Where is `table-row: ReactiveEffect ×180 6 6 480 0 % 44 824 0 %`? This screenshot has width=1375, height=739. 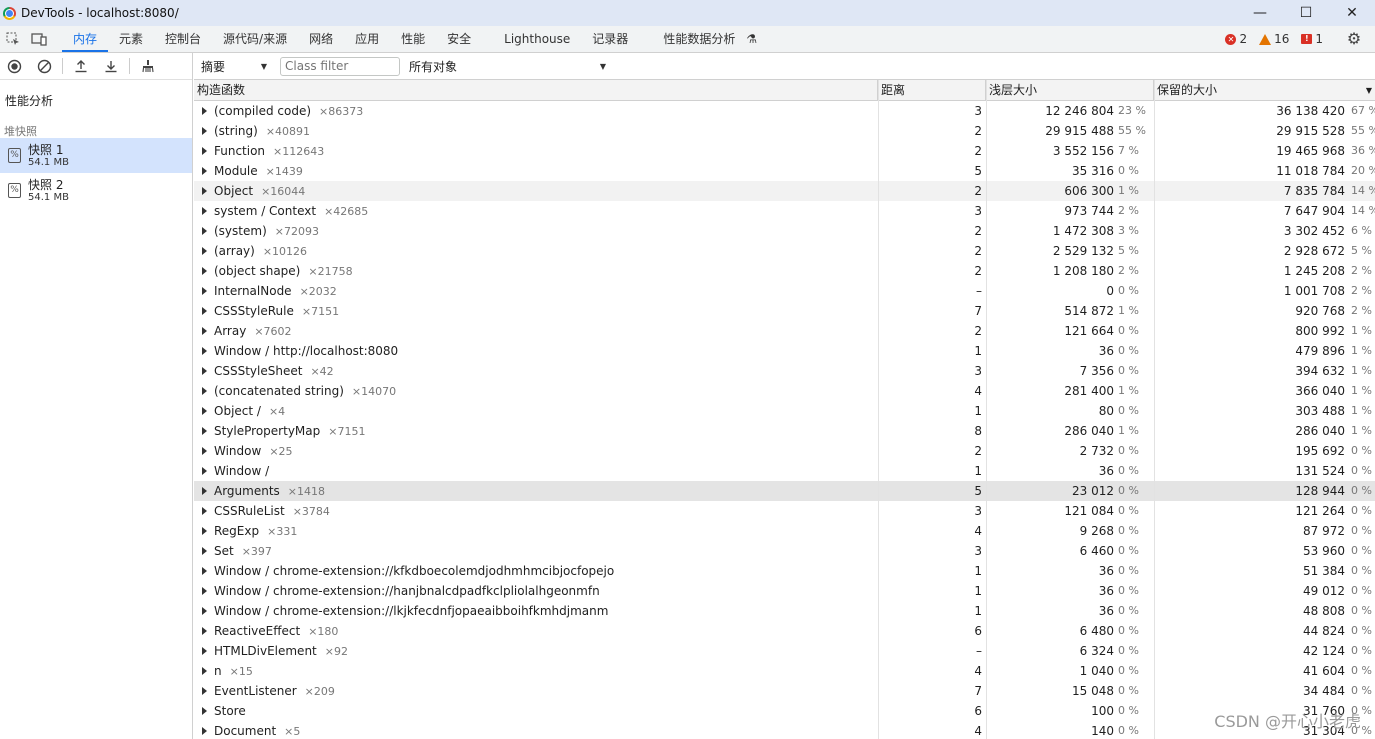
table-row: ReactiveEffect ×180 6 6 480 0 % 44 824 0 % is located at coordinates (784, 631).